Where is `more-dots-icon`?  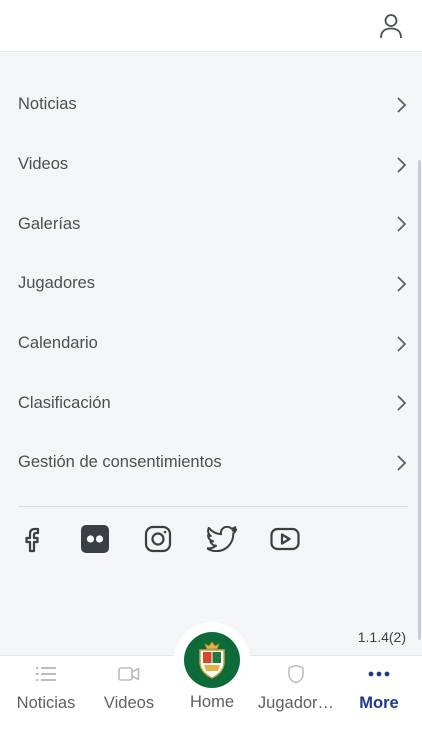 more-dots-icon is located at coordinates (379, 674).